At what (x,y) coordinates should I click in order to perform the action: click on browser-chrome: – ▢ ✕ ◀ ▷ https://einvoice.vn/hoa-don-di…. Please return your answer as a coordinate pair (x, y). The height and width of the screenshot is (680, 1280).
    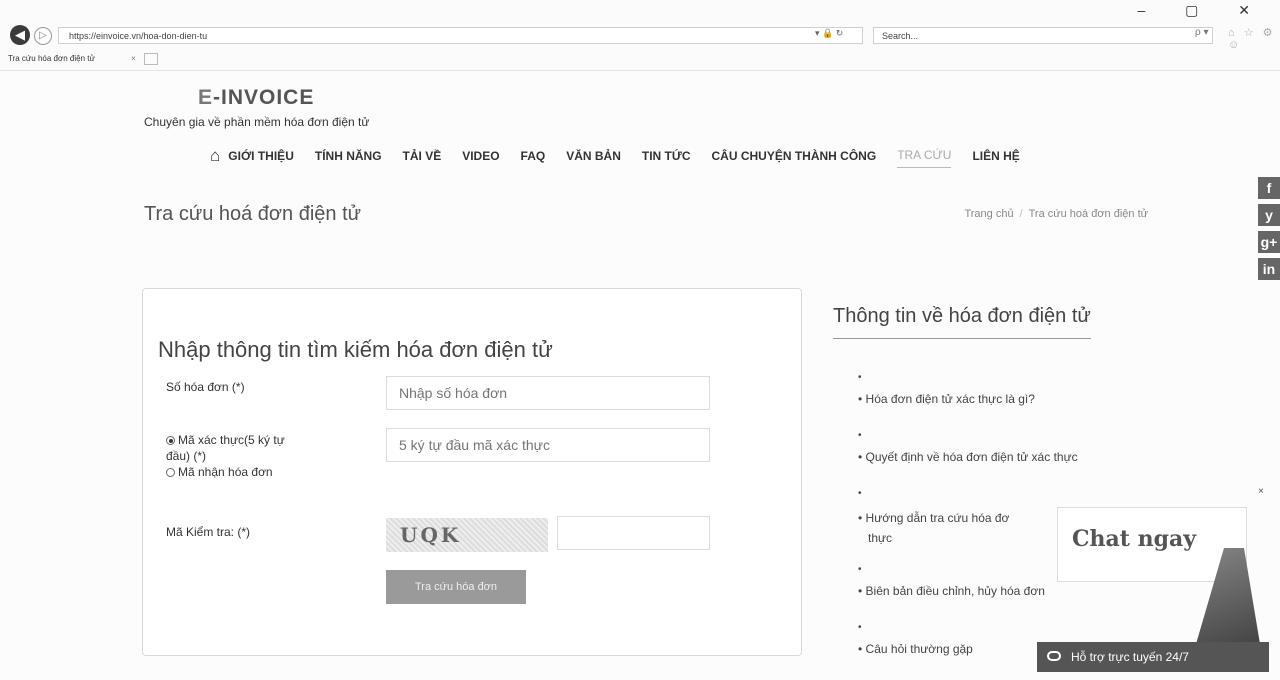
    Looking at the image, I should click on (640, 35).